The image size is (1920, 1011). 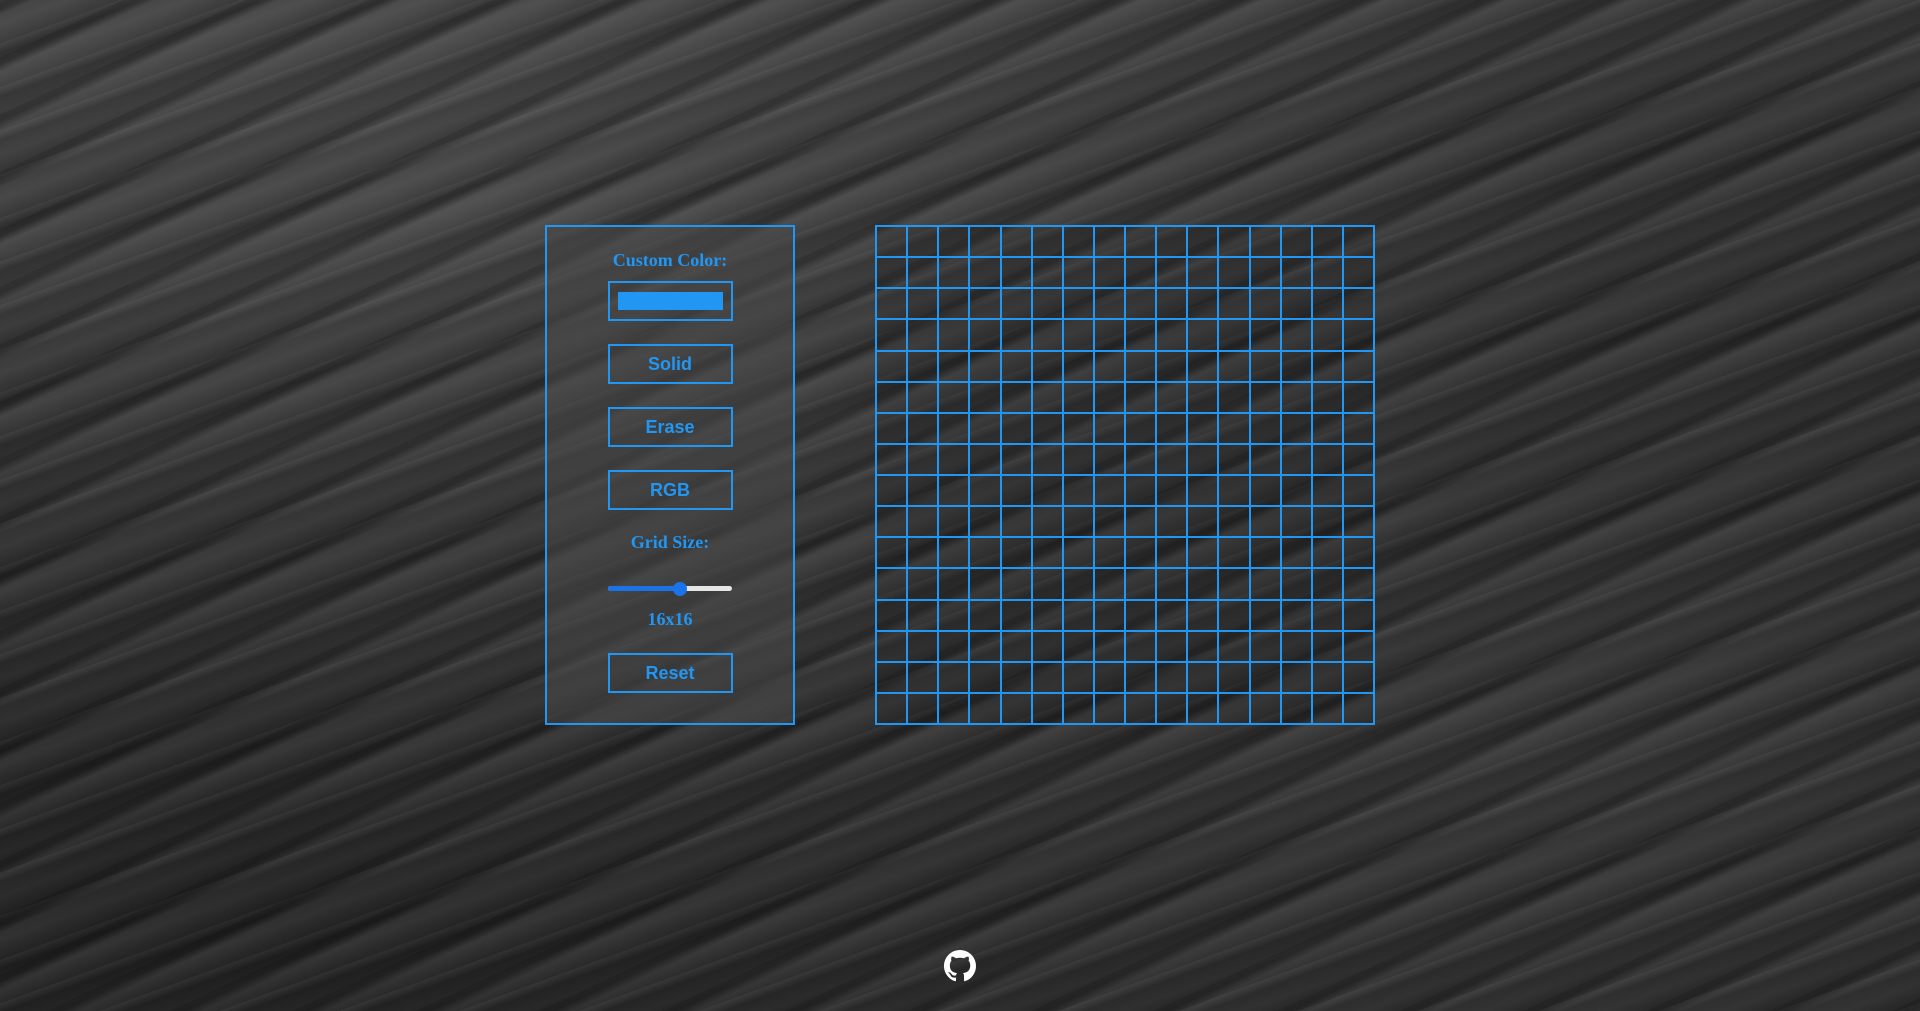 I want to click on custom-color-picker, so click(x=670, y=301).